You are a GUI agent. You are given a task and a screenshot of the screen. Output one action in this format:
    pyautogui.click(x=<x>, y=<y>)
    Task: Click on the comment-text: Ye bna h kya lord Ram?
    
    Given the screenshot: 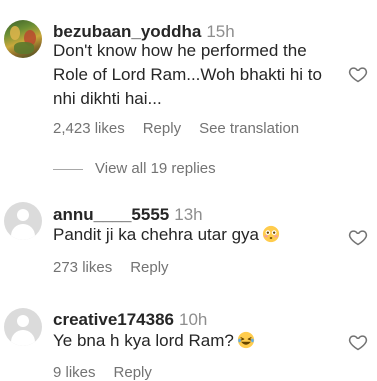 What is the action you would take?
    pyautogui.click(x=198, y=341)
    